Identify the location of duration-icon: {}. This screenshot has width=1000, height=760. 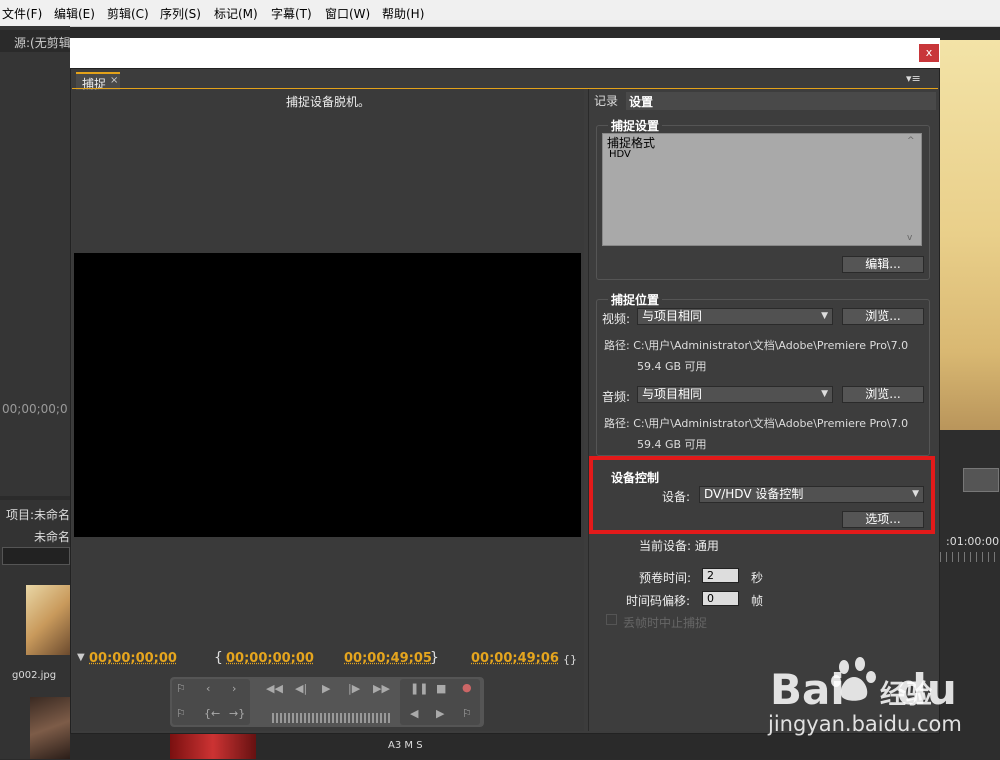
(570, 659).